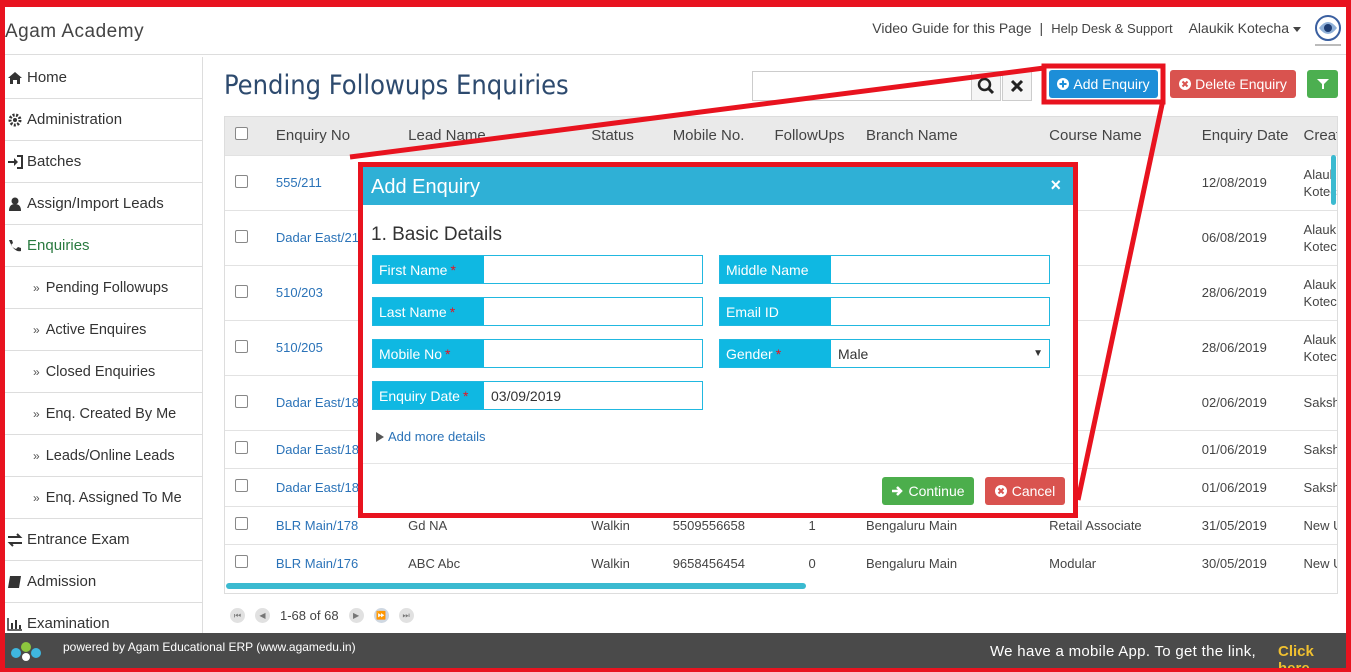  What do you see at coordinates (101, 582) in the screenshot?
I see `sidebar-item-admission: Admission` at bounding box center [101, 582].